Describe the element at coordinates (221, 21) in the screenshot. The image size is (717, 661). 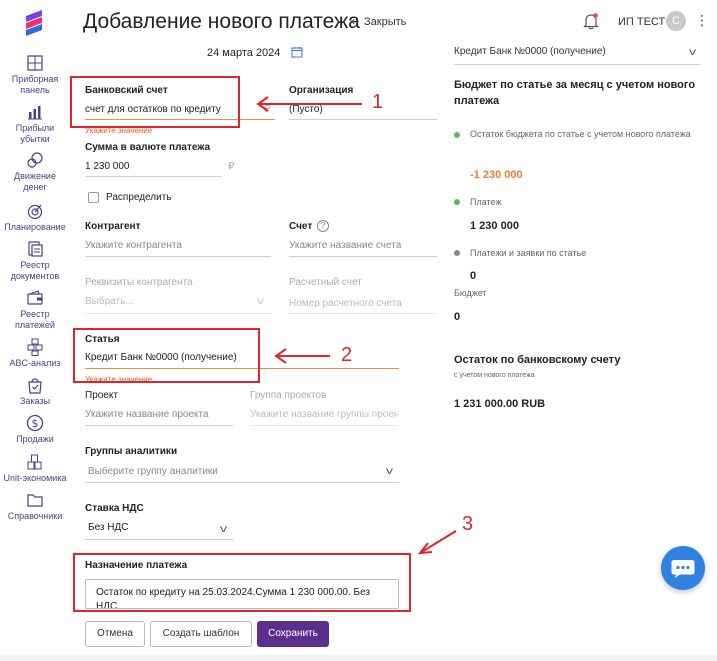
I see `page-title: Добавление нового платежа` at that location.